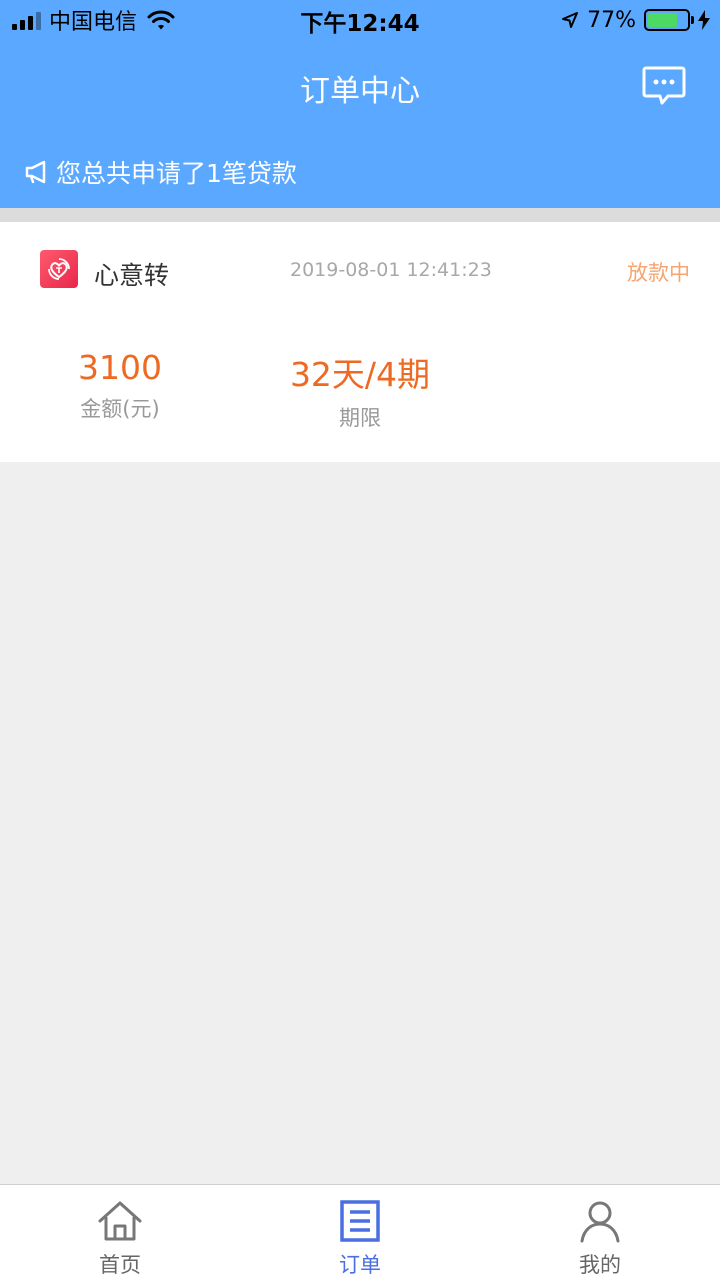 The width and height of the screenshot is (720, 1280). I want to click on amount-value: 3100, so click(120, 367).